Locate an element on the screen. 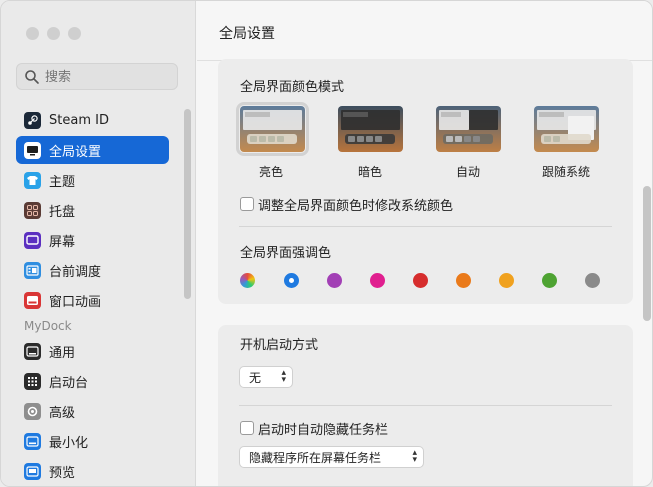  minimize-icon is located at coordinates (32, 441).